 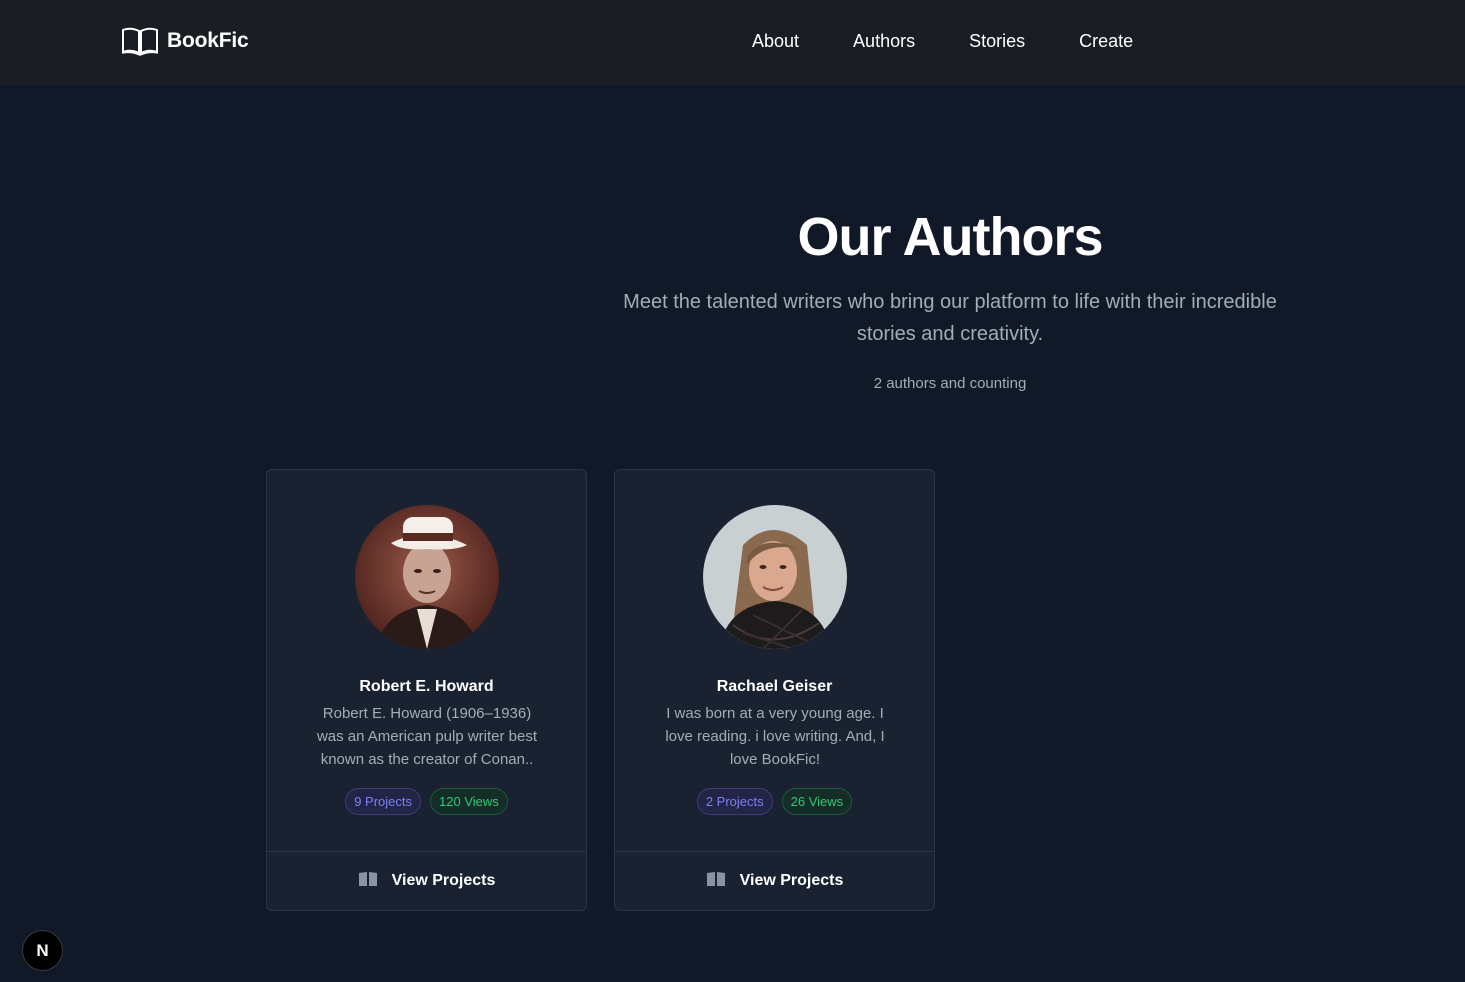 I want to click on author-bio-line: love reading. i love writing. And, I, so click(x=775, y=736).